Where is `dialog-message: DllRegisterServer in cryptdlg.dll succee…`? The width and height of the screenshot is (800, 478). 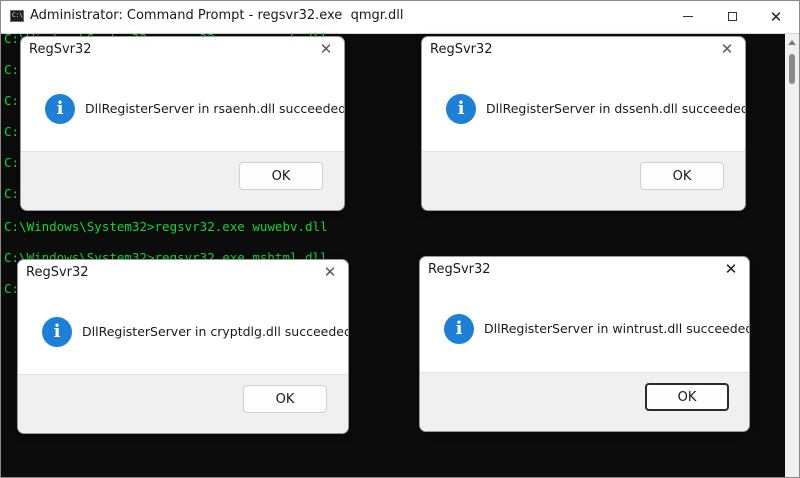
dialog-message: DllRegisterServer in cryptdlg.dll succee… is located at coordinates (215, 331).